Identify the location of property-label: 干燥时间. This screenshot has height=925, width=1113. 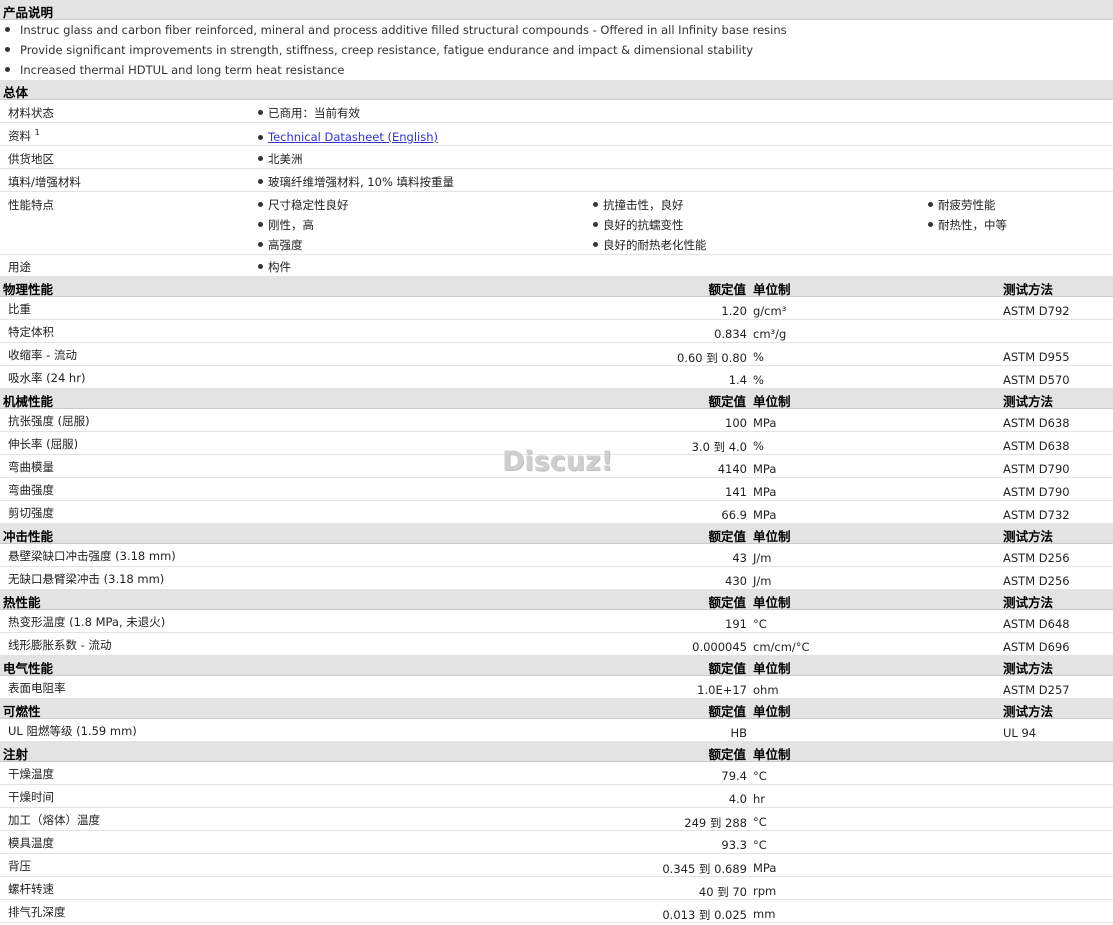
(31, 797).